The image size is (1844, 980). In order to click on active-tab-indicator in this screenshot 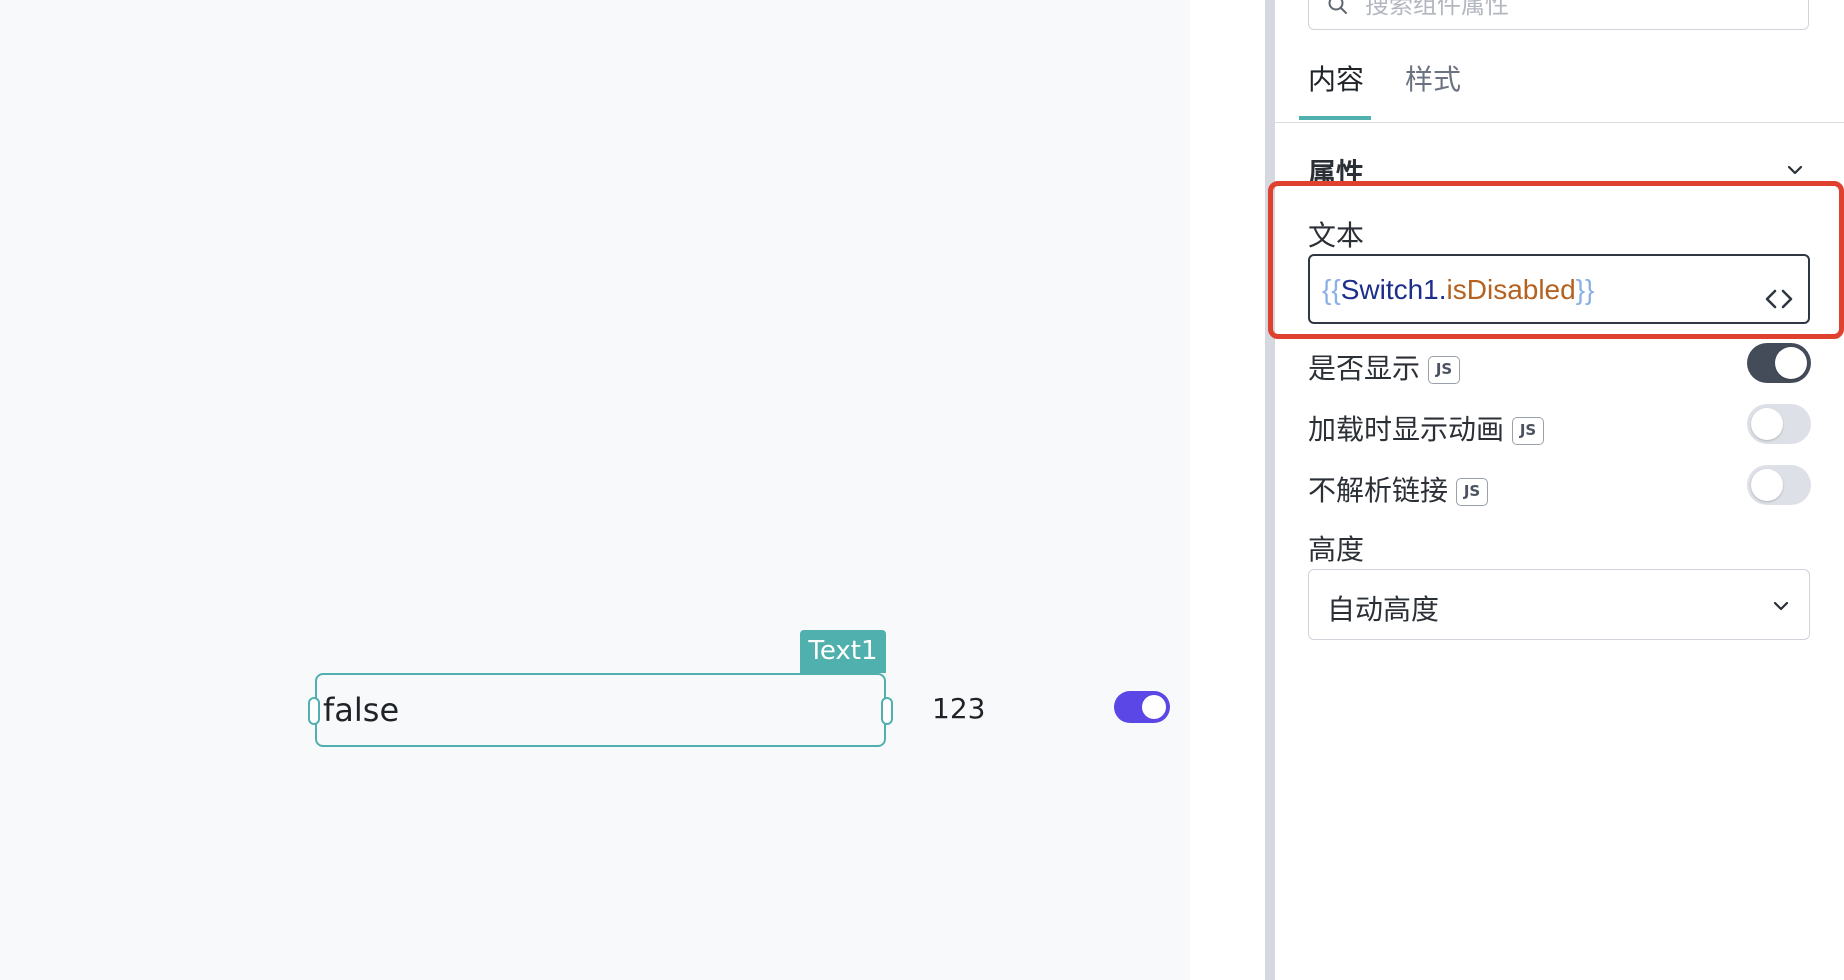, I will do `click(1335, 118)`.